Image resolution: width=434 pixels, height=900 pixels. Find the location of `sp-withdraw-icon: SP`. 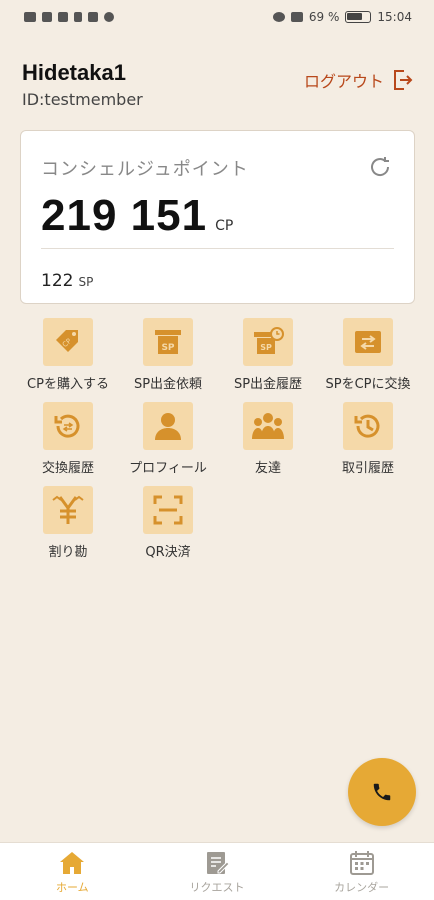

sp-withdraw-icon: SP is located at coordinates (168, 342).